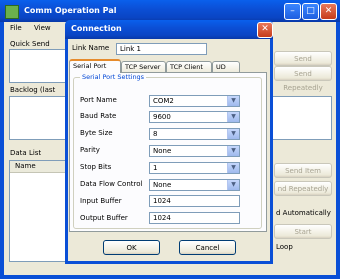 This screenshot has height=279, width=340. Describe the element at coordinates (98, 100) in the screenshot. I see `port-name-label: Port Name` at that location.